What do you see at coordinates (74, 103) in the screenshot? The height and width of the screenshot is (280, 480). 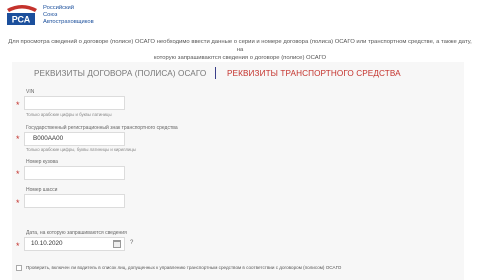 I see `vin-input` at bounding box center [74, 103].